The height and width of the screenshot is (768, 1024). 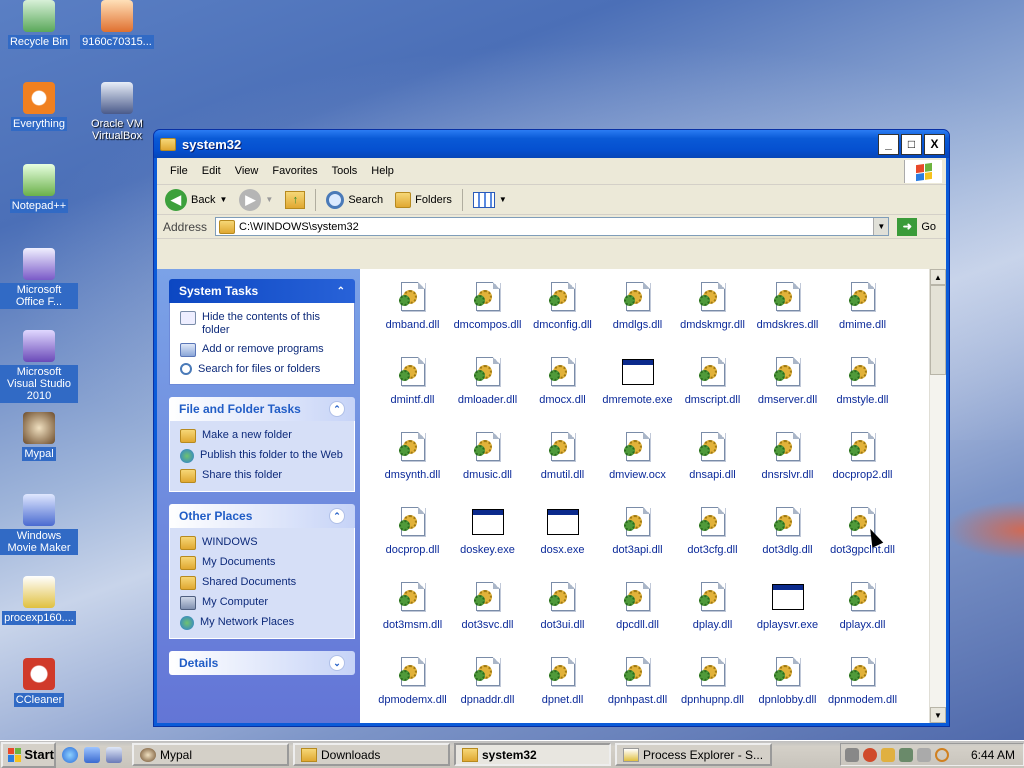 What do you see at coordinates (993, 755) in the screenshot?
I see `clock: 6:44 AM` at bounding box center [993, 755].